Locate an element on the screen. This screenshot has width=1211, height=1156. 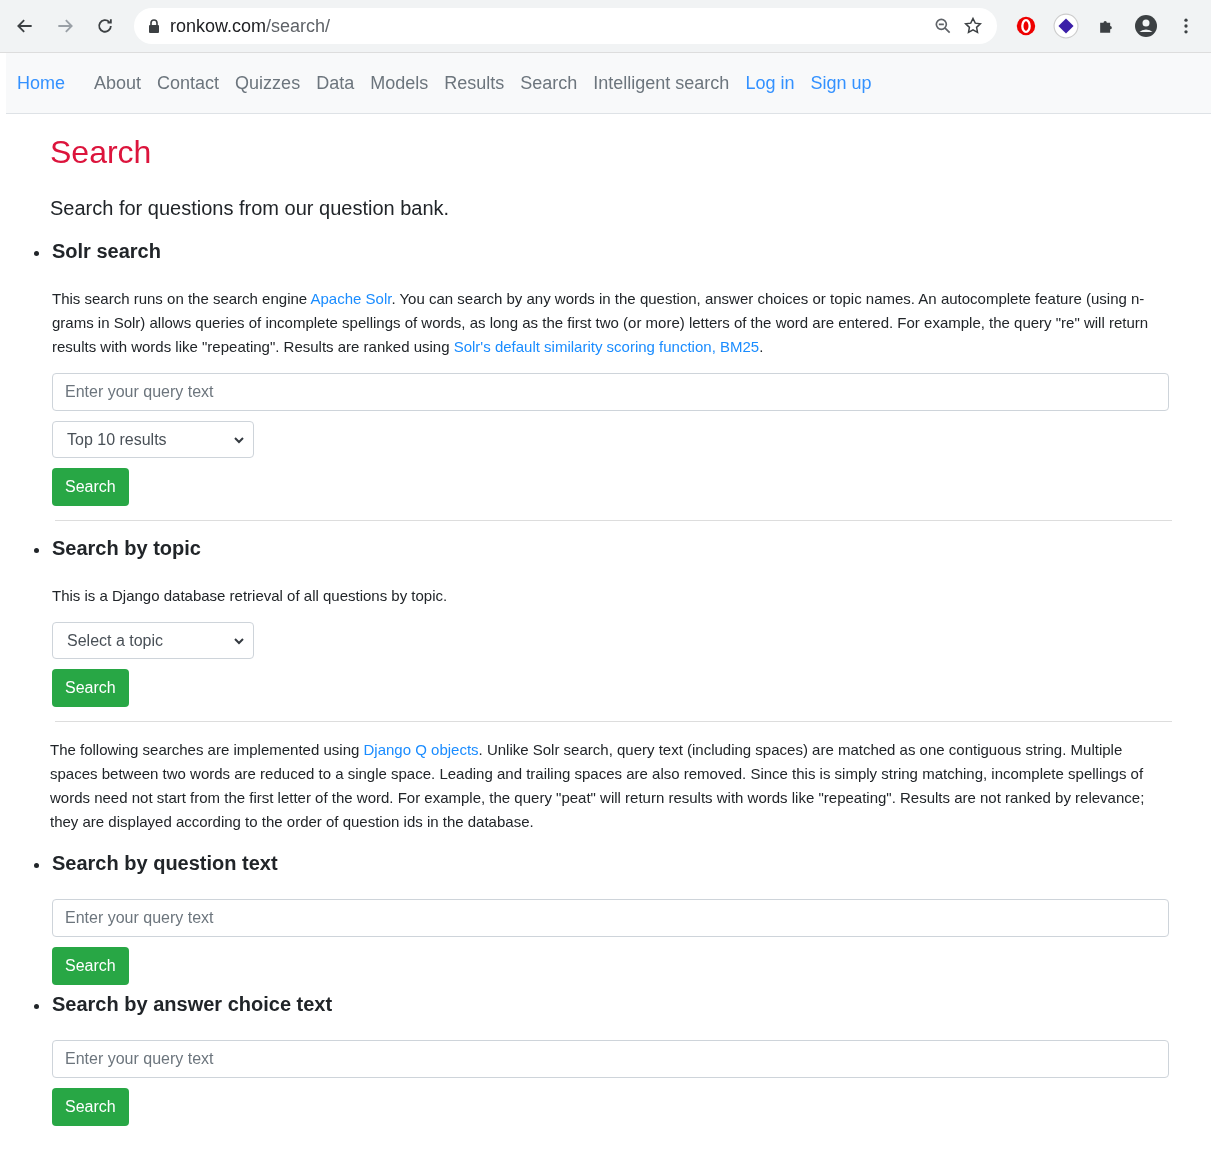
nav-link: About is located at coordinates (118, 83).